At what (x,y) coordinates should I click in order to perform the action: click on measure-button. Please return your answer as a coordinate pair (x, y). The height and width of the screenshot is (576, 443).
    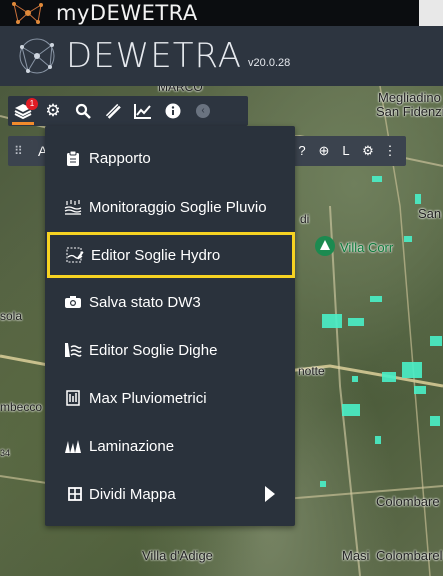
    Looking at the image, I should click on (113, 111).